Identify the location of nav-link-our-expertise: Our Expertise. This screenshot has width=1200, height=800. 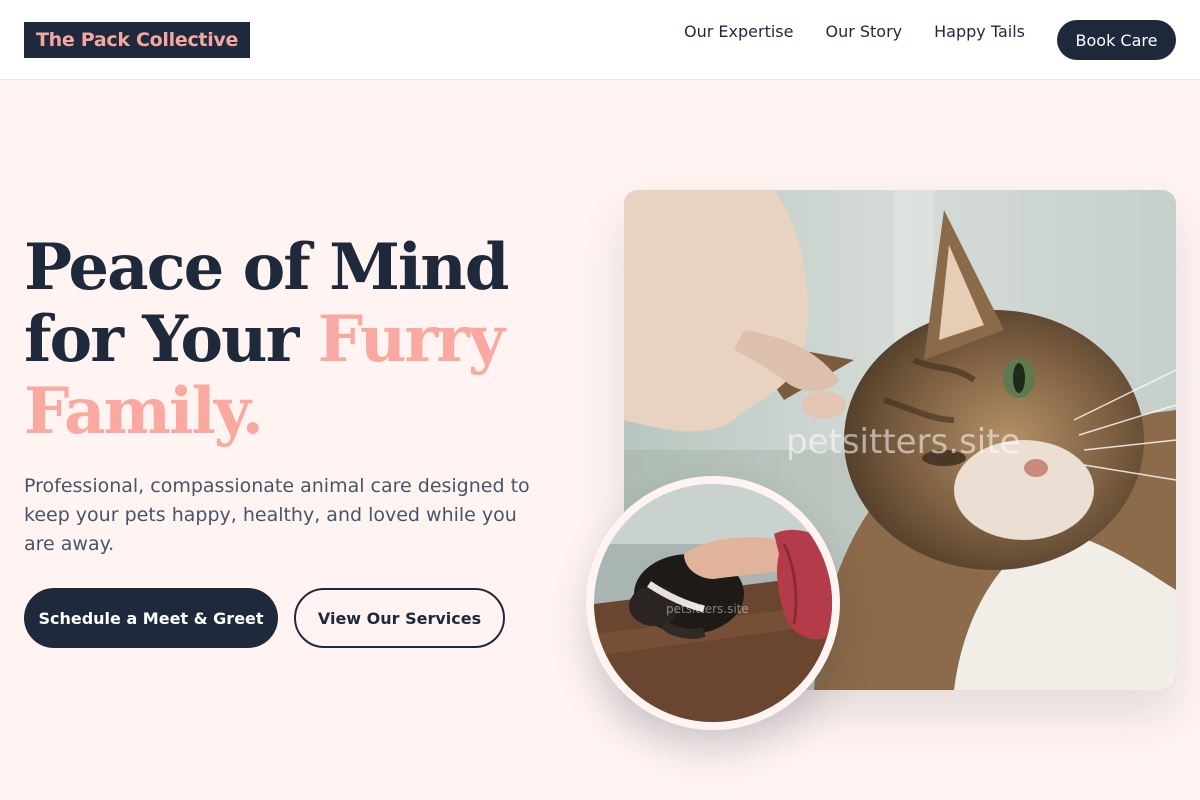
(738, 32).